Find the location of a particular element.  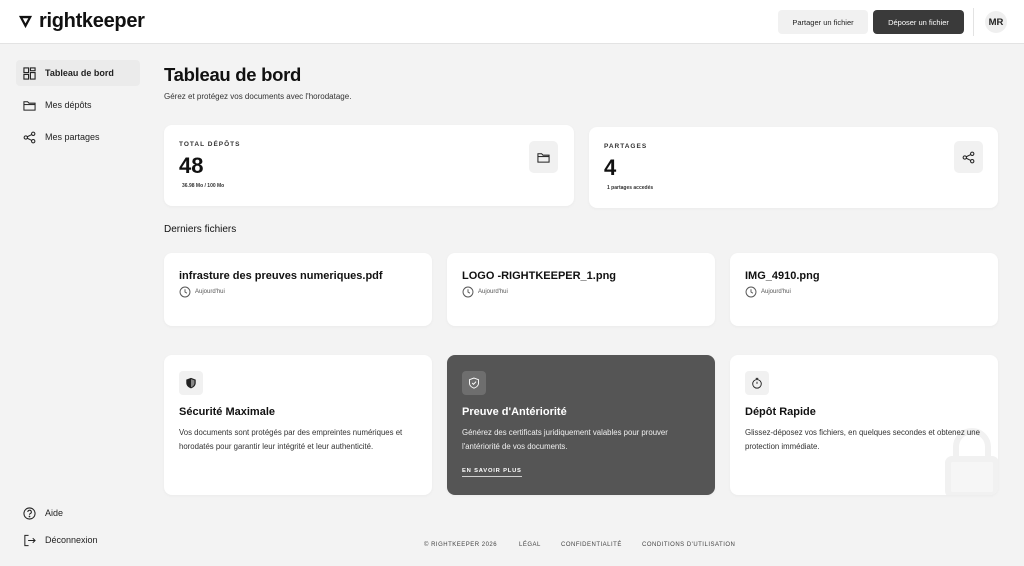

brand-logo: rightkeeper is located at coordinates (81, 21).